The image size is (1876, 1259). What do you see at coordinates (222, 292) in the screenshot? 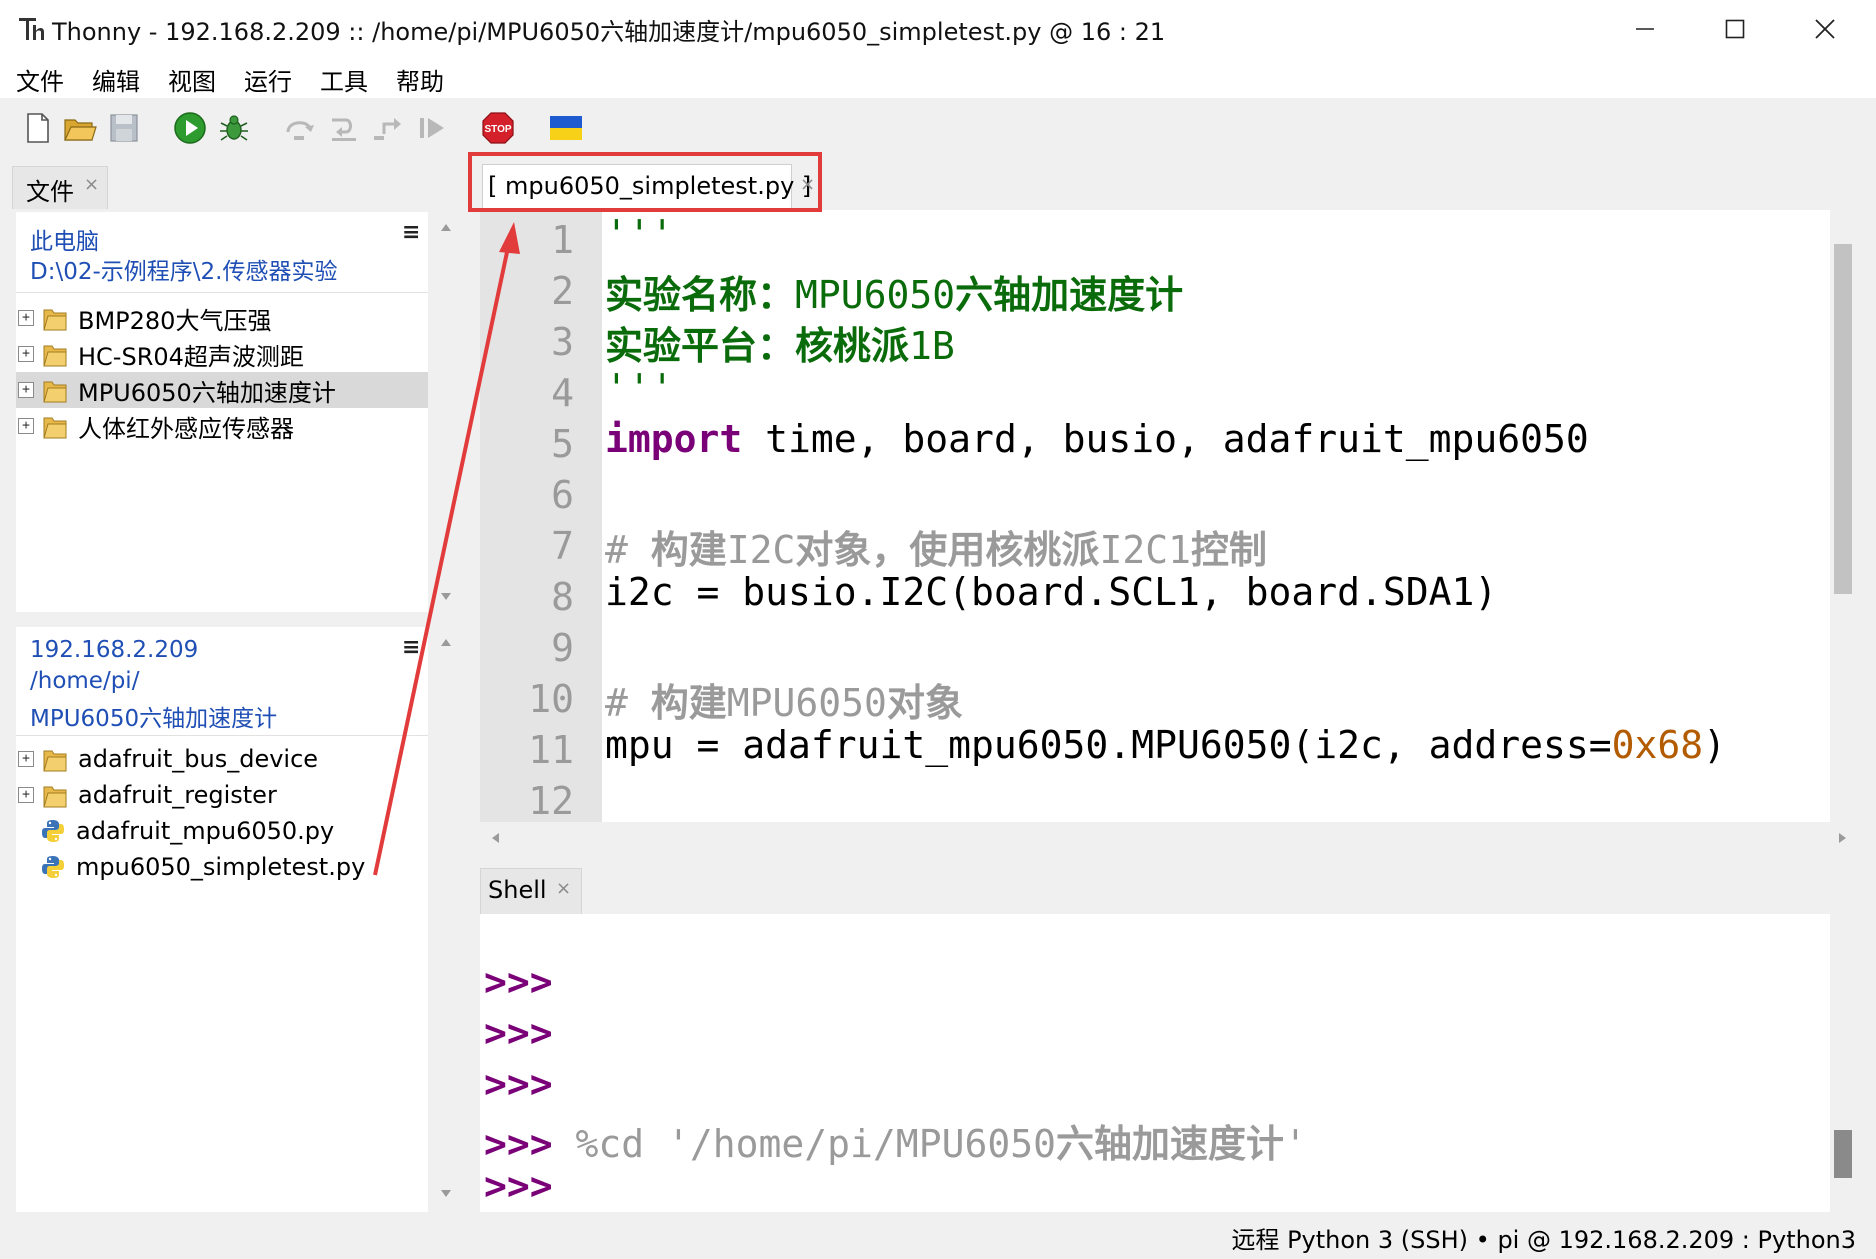
I see `divider` at bounding box center [222, 292].